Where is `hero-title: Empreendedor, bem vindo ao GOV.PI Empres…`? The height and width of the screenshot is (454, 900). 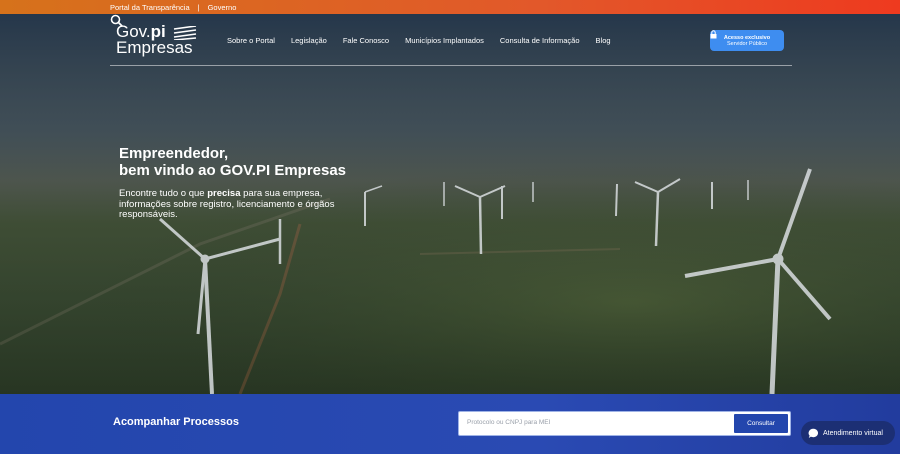
hero-title: Empreendedor, bem vindo ao GOV.PI Empres… is located at coordinates (232, 162).